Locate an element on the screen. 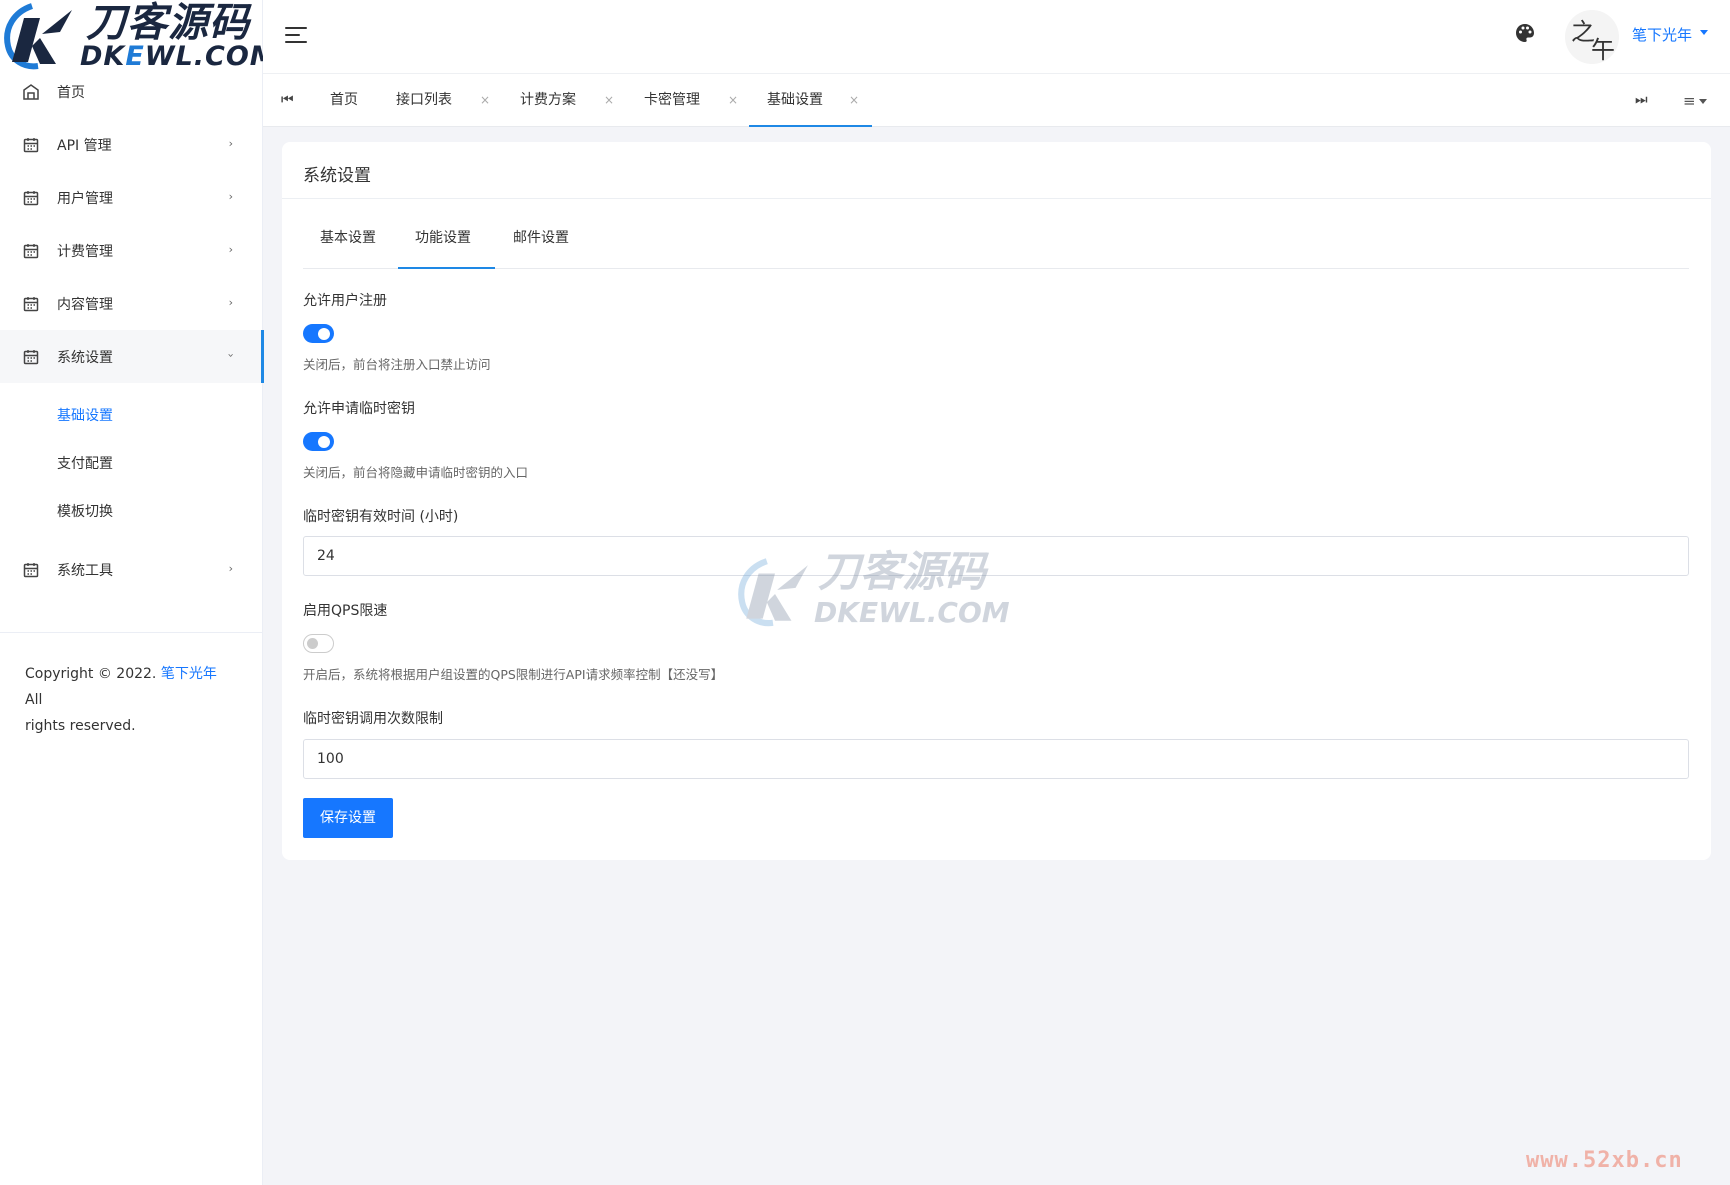 Image resolution: width=1730 pixels, height=1185 pixels. sidebar-item-label: 系统设置 is located at coordinates (85, 357).